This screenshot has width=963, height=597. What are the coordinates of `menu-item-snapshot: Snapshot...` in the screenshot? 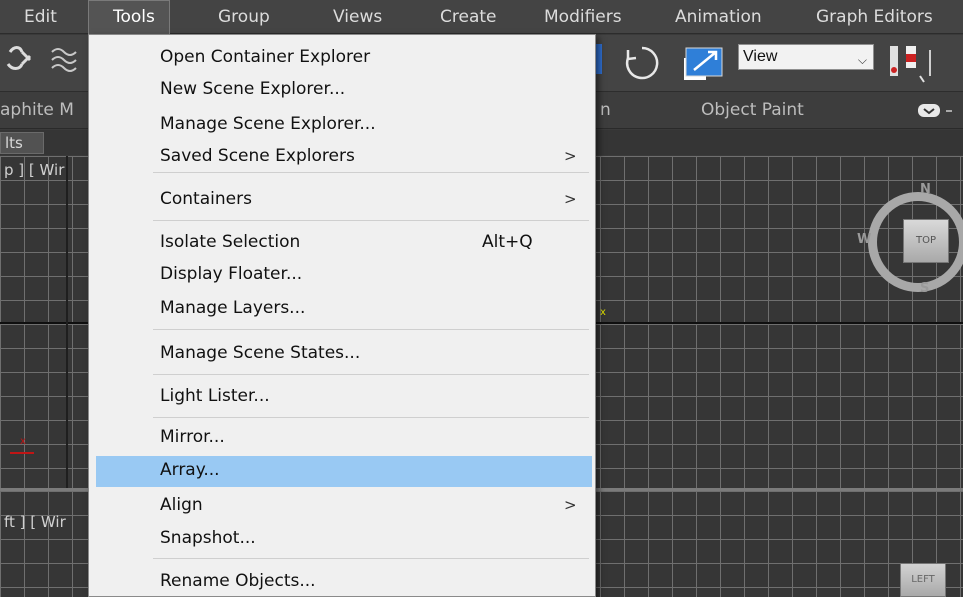 It's located at (344, 538).